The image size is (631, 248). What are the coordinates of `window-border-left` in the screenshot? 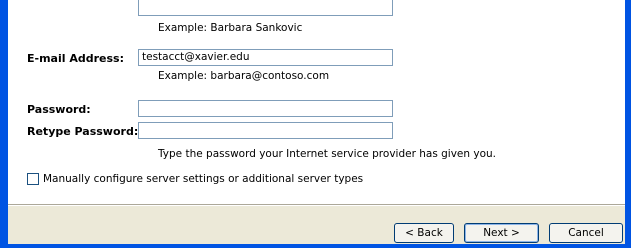 It's located at (4, 124).